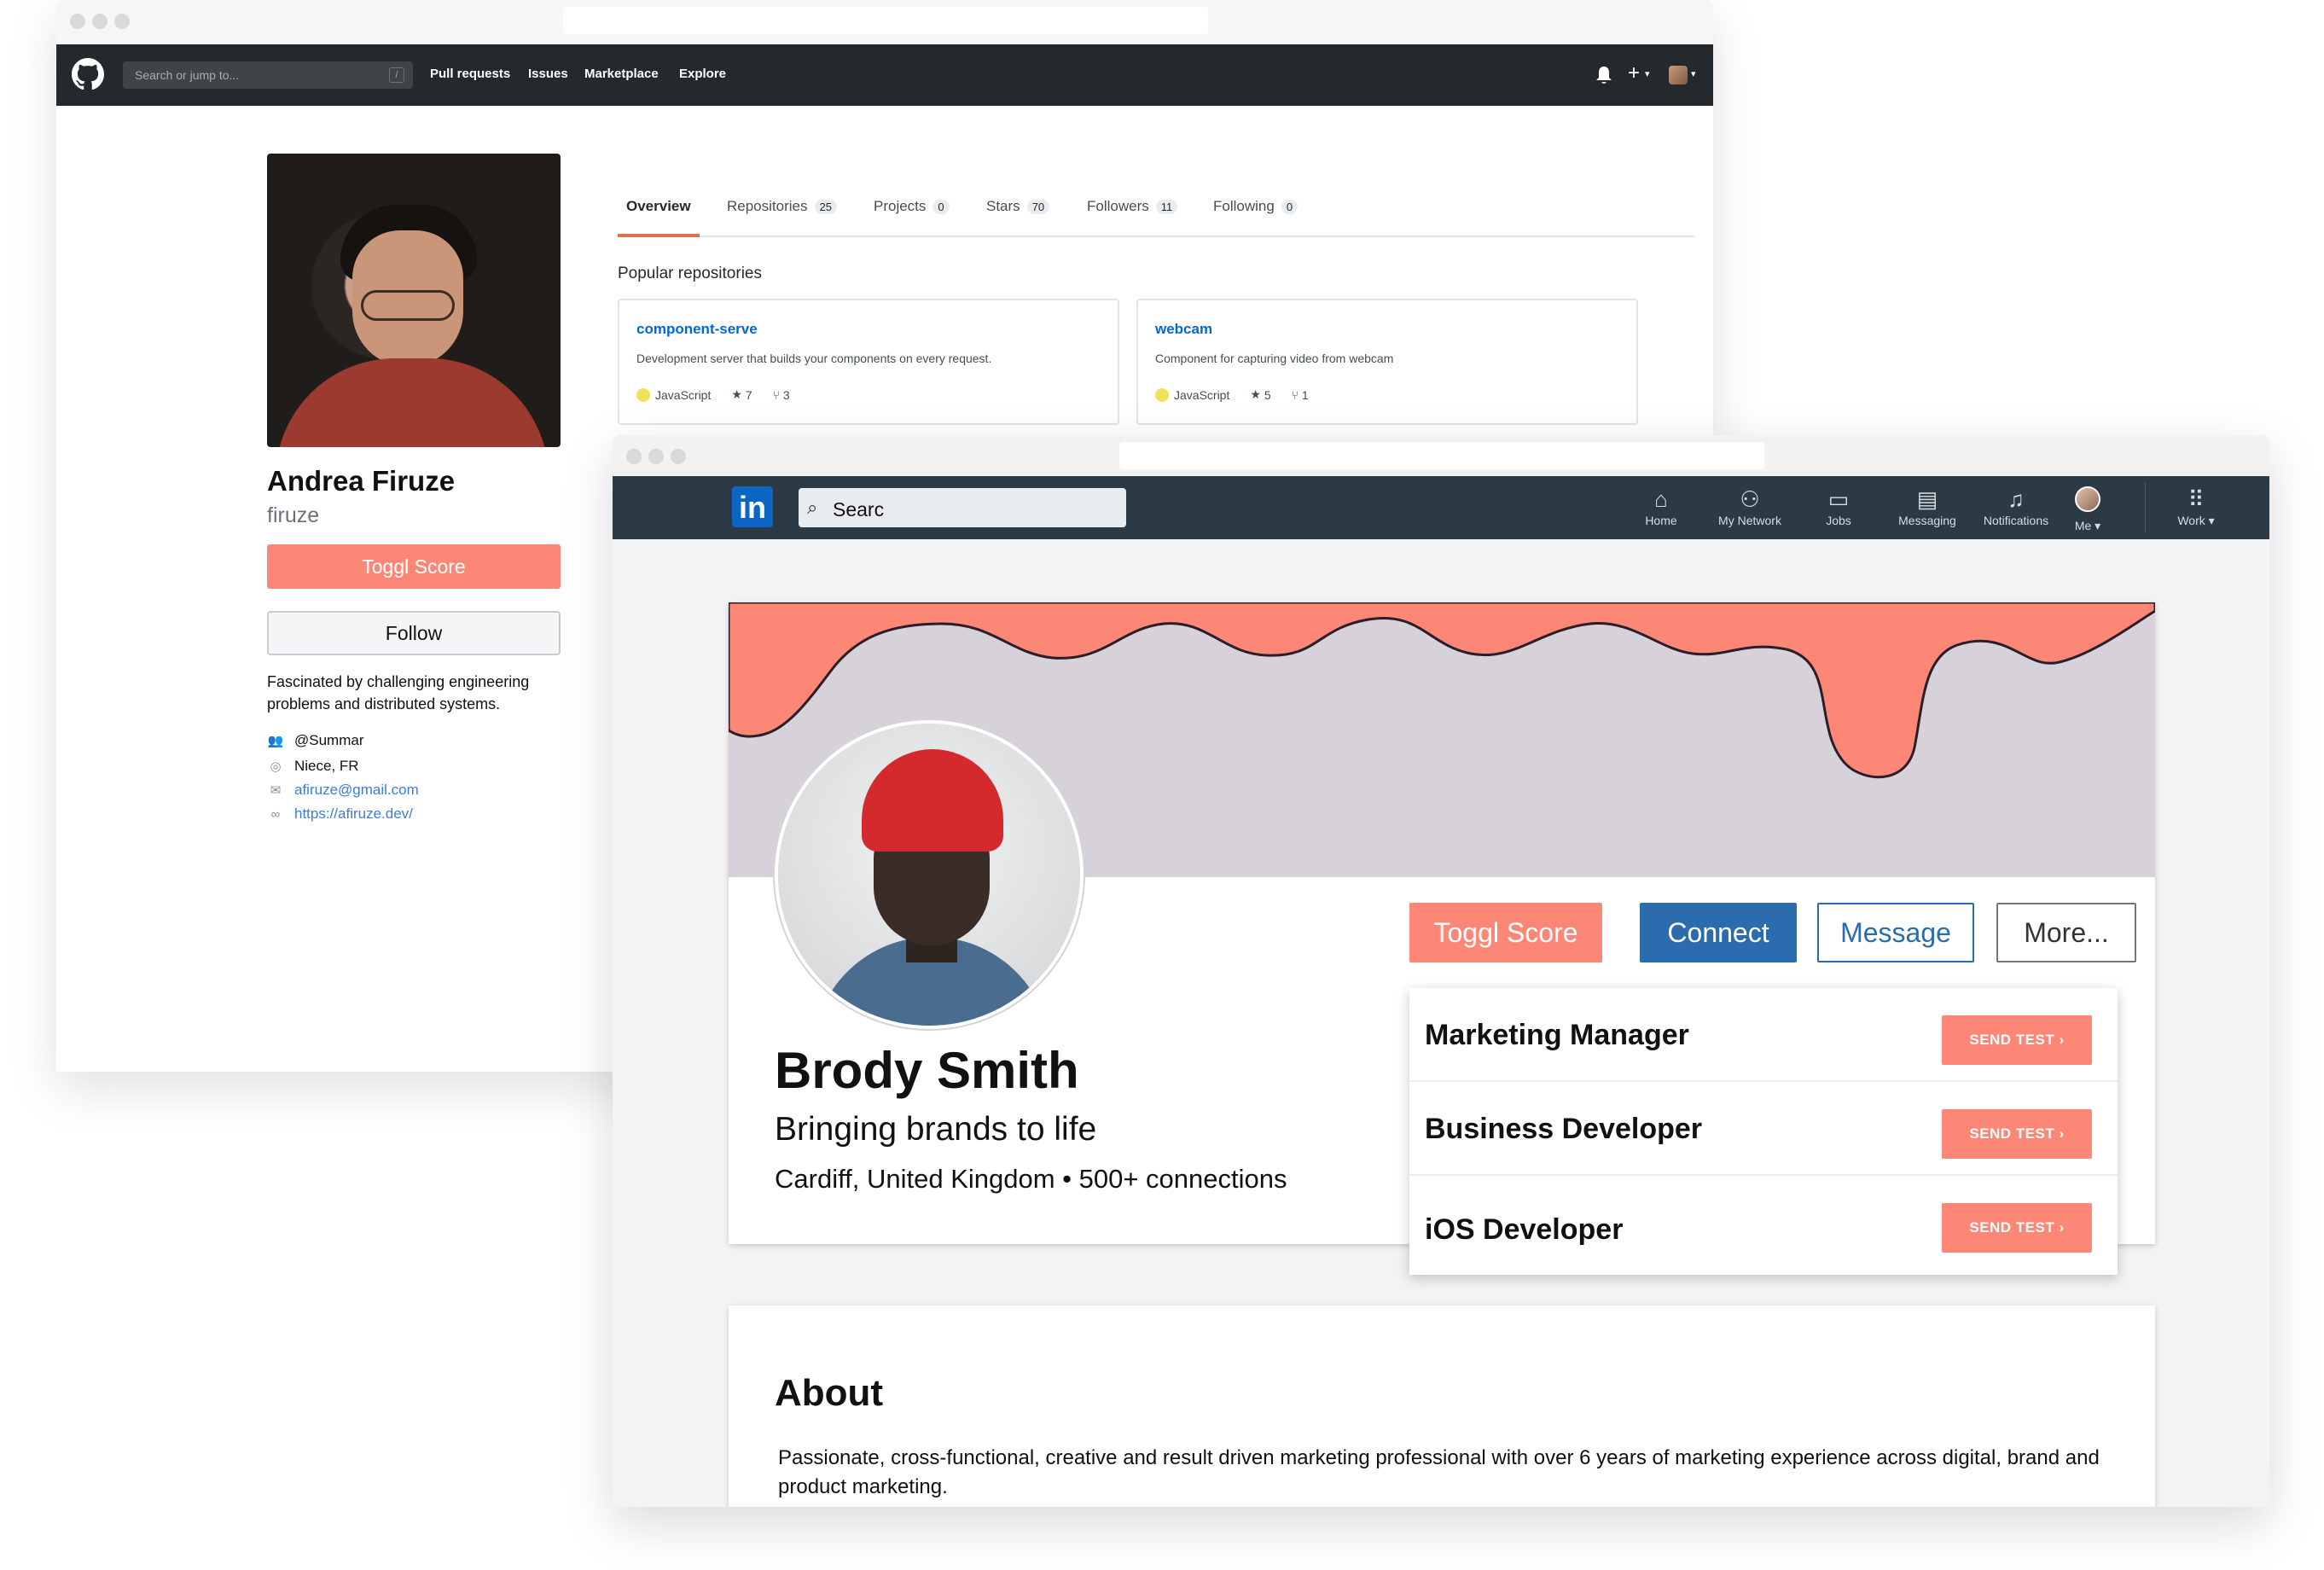  What do you see at coordinates (315, 740) in the screenshot?
I see `profile-organization: 👥 @Summar` at bounding box center [315, 740].